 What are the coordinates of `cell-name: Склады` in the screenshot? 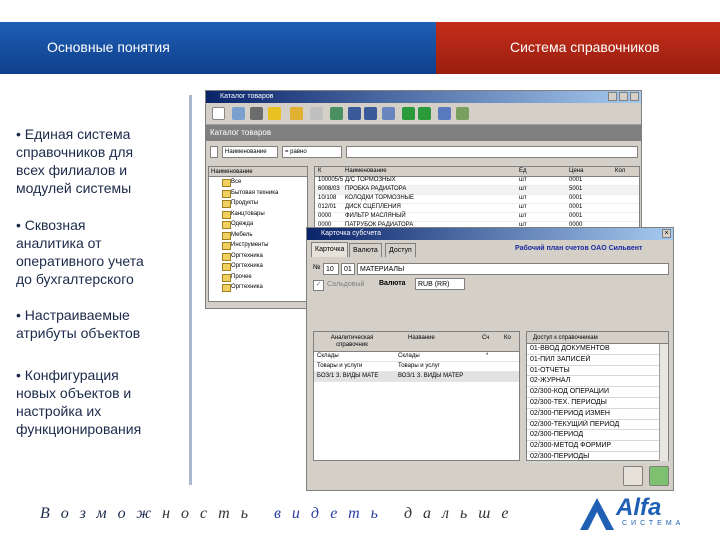 It's located at (409, 356).